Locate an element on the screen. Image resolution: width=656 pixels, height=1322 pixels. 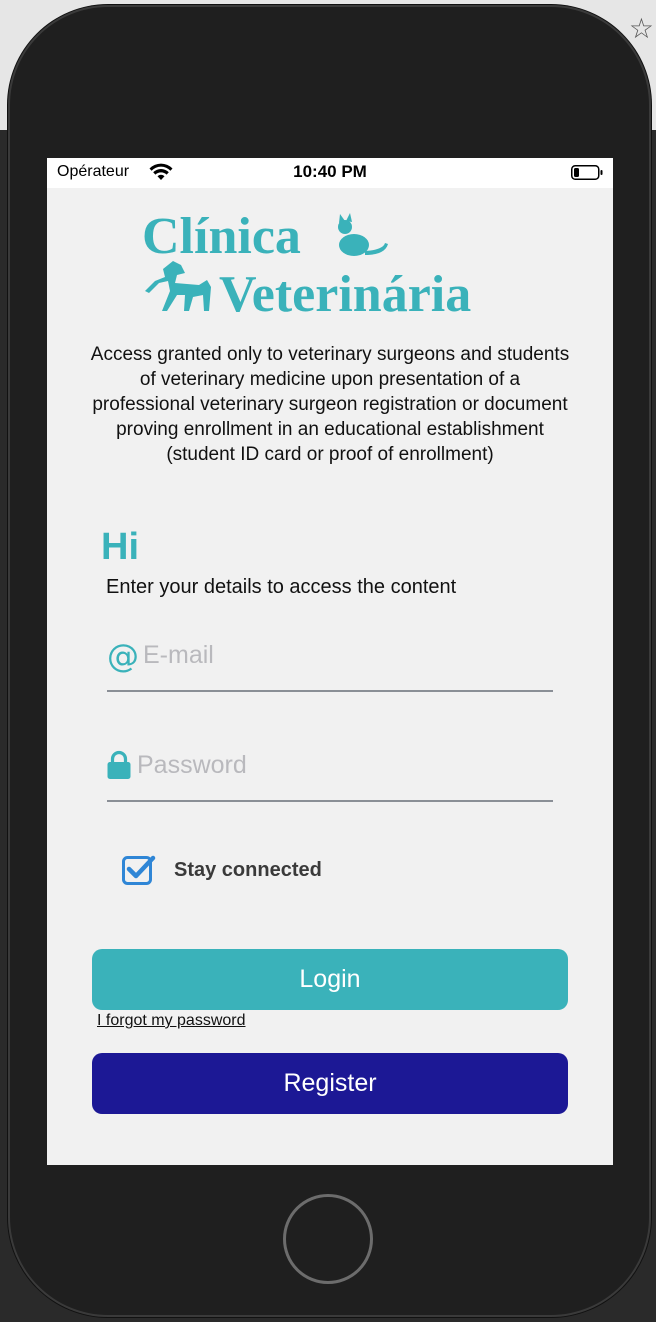
checkbox-checked-icon is located at coordinates (139, 870).